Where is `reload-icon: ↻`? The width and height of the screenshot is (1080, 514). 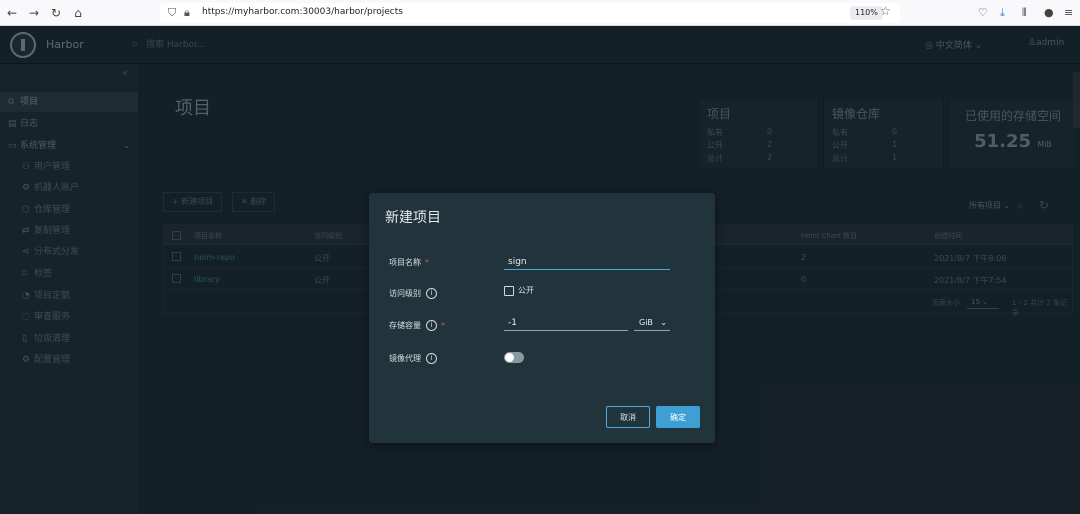 reload-icon: ↻ is located at coordinates (56, 13).